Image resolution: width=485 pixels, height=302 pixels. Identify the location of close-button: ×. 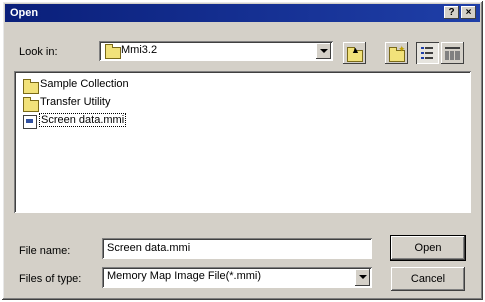
(468, 12).